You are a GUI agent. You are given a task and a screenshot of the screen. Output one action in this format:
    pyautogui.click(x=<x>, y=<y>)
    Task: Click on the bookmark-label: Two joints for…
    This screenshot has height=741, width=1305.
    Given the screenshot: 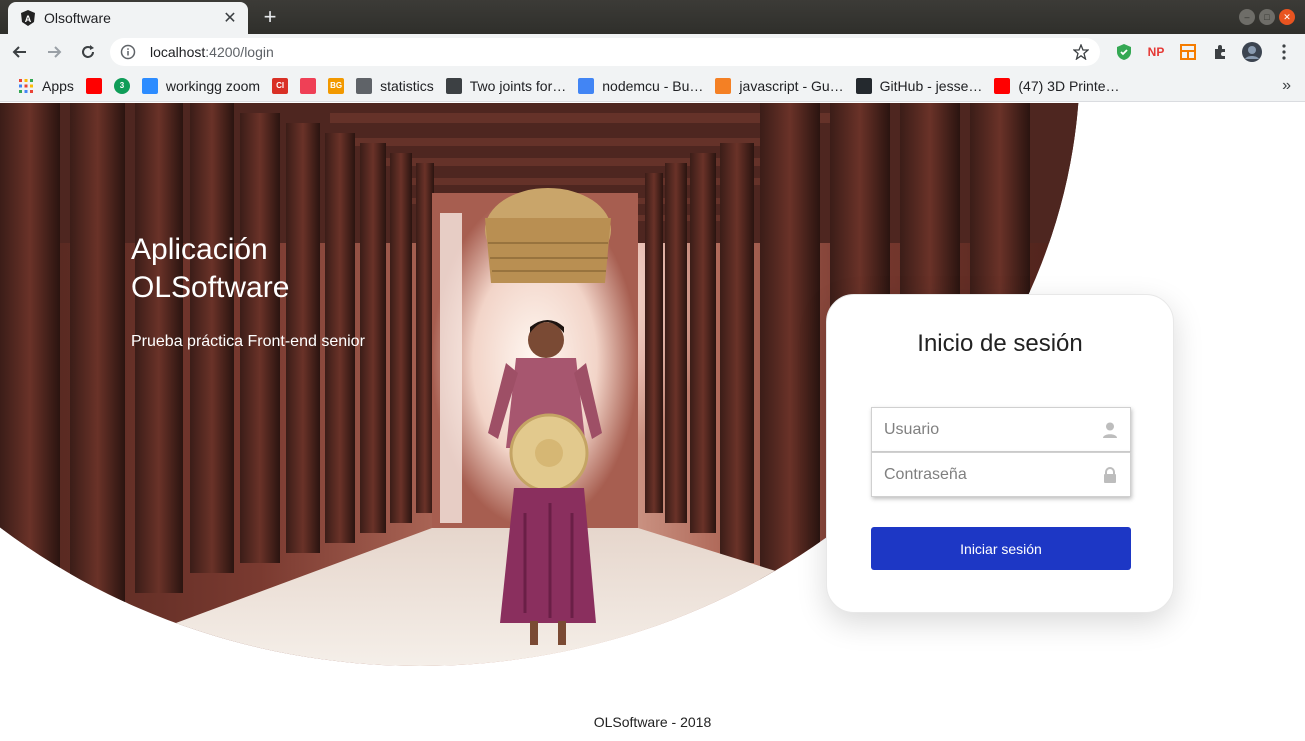 What is the action you would take?
    pyautogui.click(x=518, y=85)
    